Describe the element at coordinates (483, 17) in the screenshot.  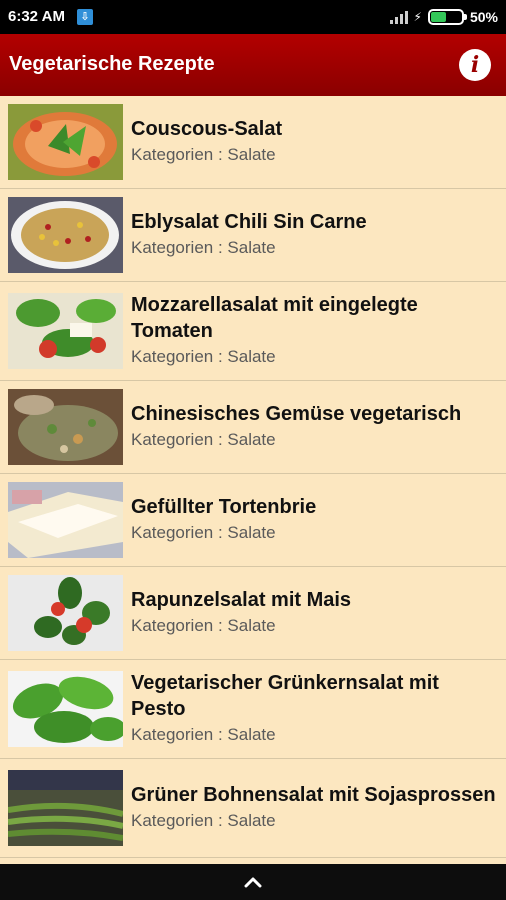
I see `battery-percent: 50%` at that location.